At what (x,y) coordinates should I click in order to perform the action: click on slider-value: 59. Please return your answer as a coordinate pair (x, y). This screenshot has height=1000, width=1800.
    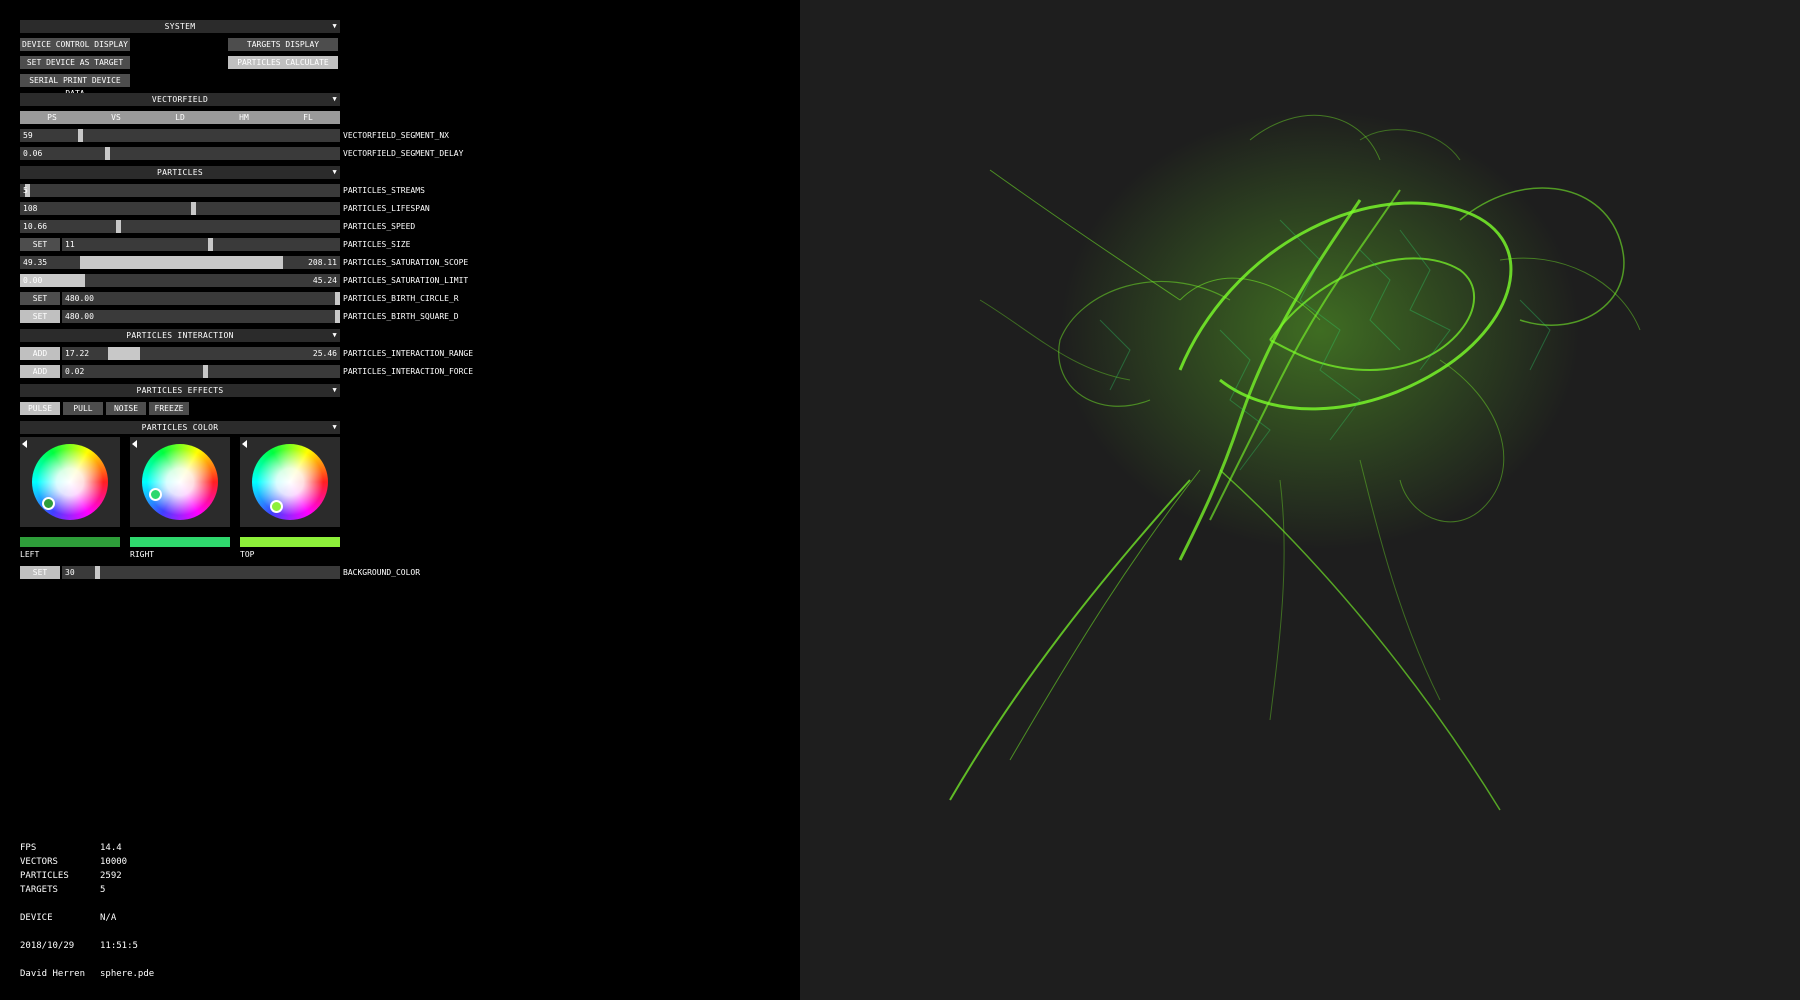
    Looking at the image, I should click on (28, 135).